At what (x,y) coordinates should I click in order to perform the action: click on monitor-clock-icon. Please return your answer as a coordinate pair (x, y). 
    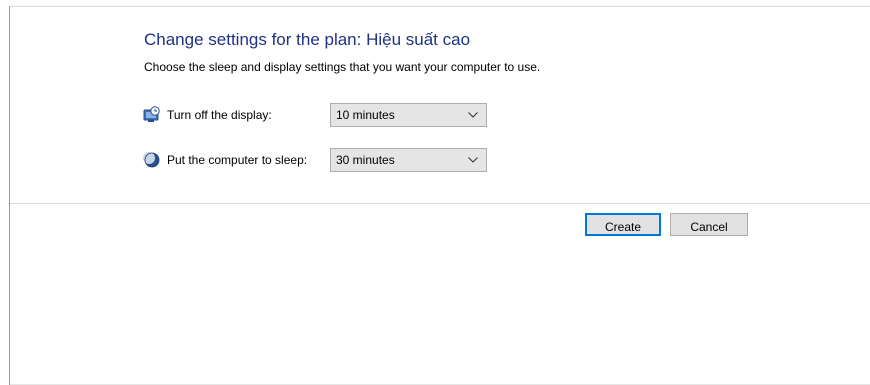
    Looking at the image, I should click on (152, 115).